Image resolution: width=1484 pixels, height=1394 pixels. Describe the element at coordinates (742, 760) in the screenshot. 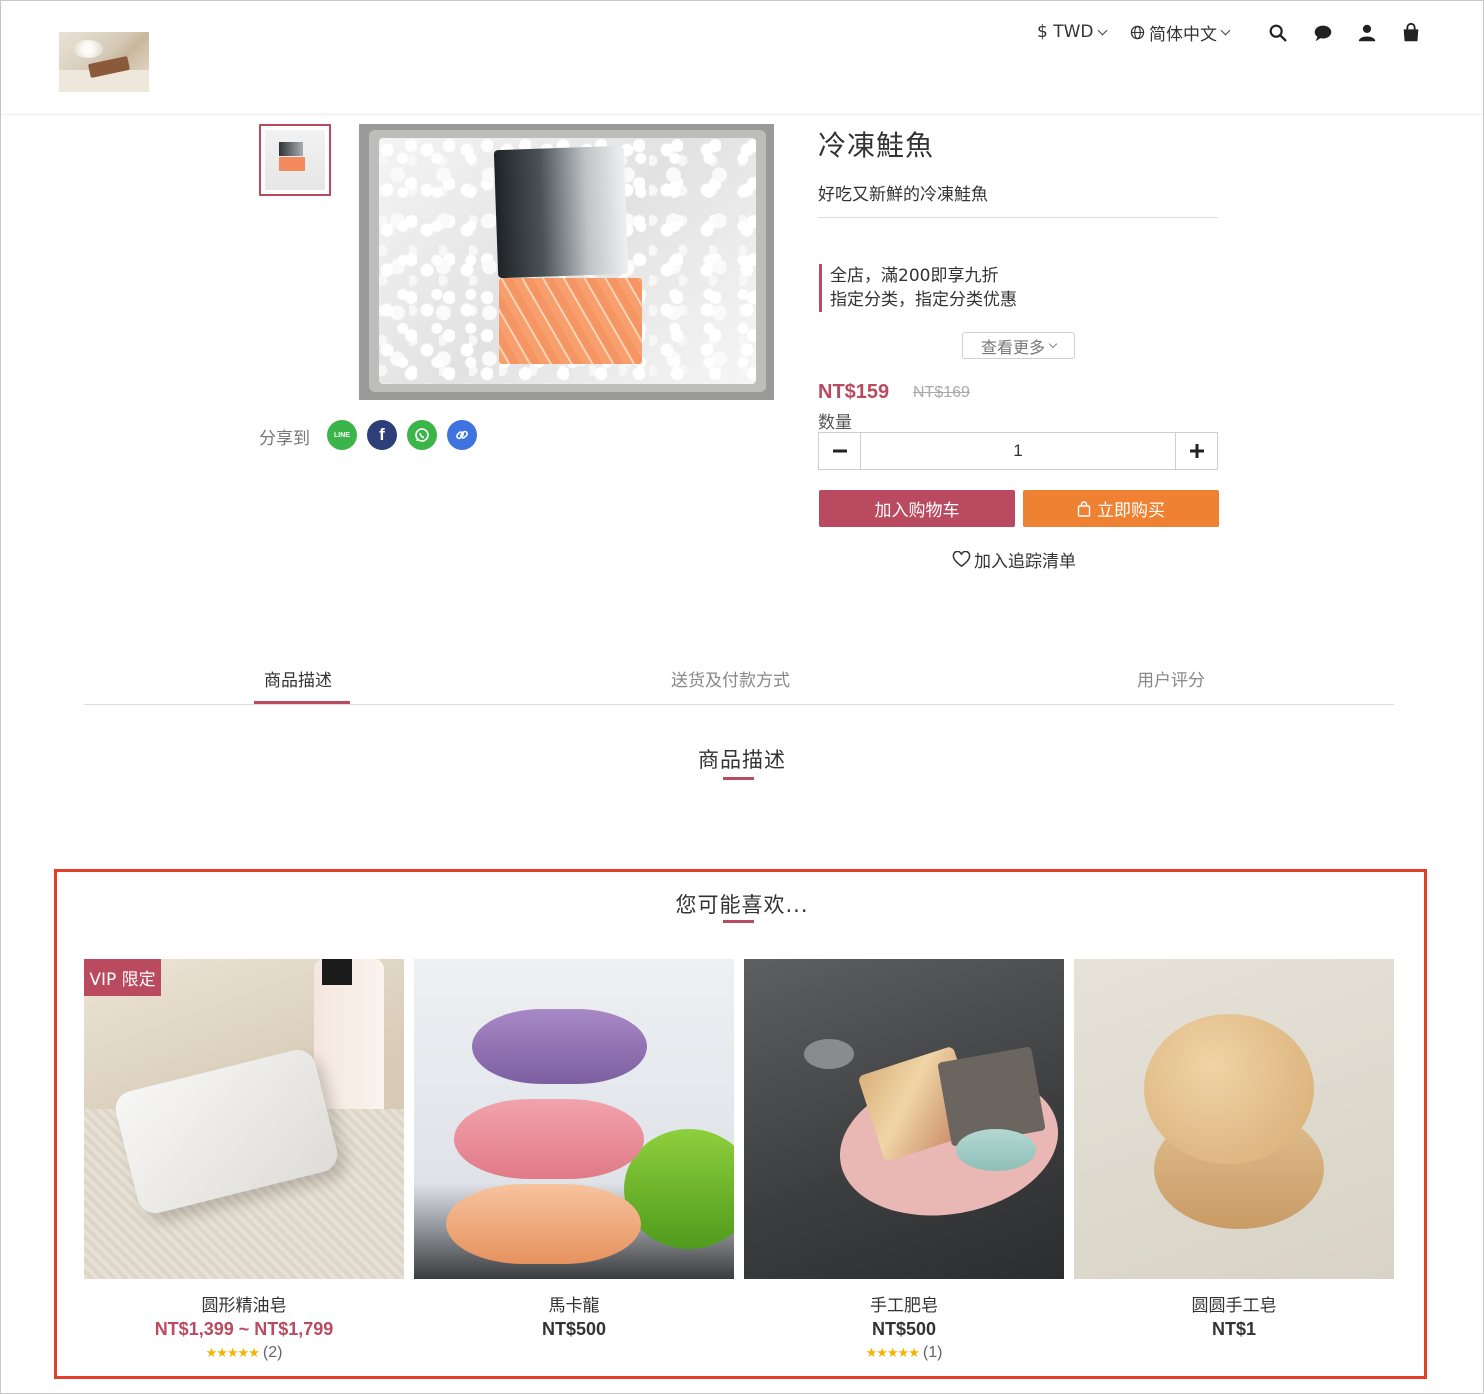

I see `description-heading: 商品描述` at that location.